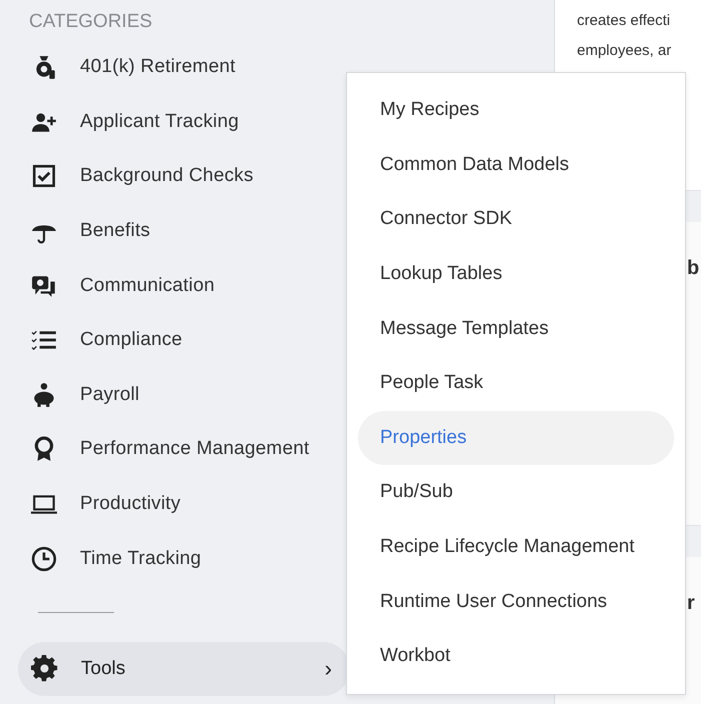 This screenshot has width=702, height=704. What do you see at coordinates (158, 67) in the screenshot?
I see `category-link: 401(k) Retirement` at bounding box center [158, 67].